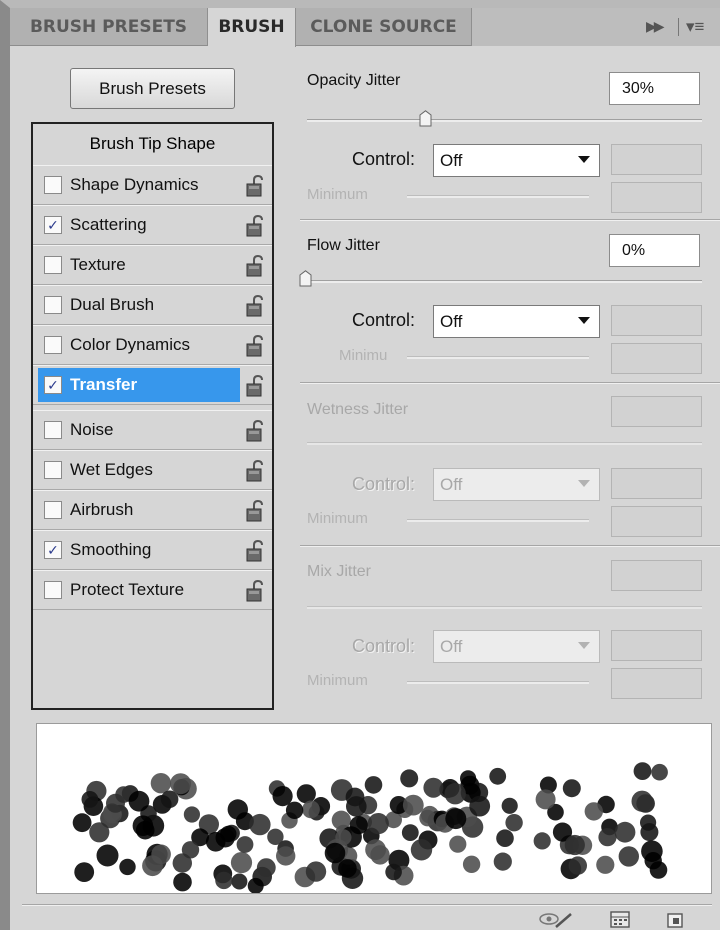  I want to click on panel-menu-icon: ▾≡, so click(695, 27).